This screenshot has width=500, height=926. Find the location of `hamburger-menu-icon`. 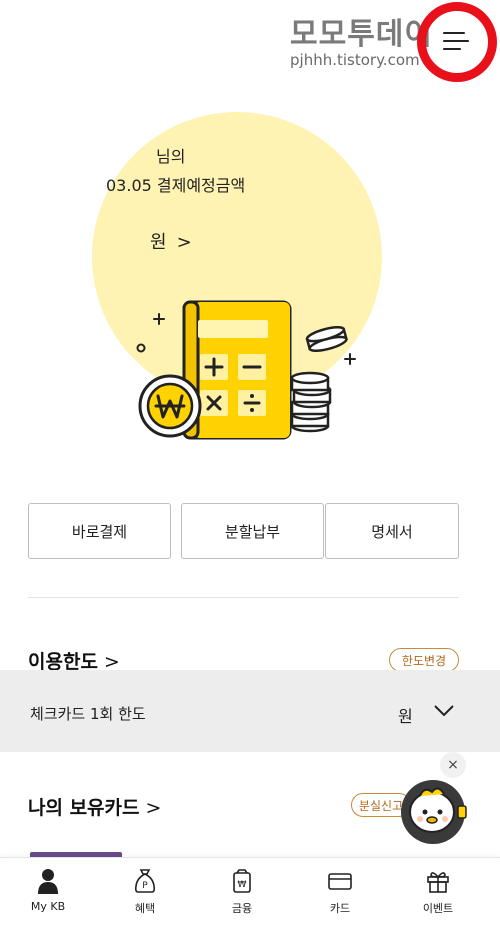

hamburger-menu-icon is located at coordinates (458, 41).